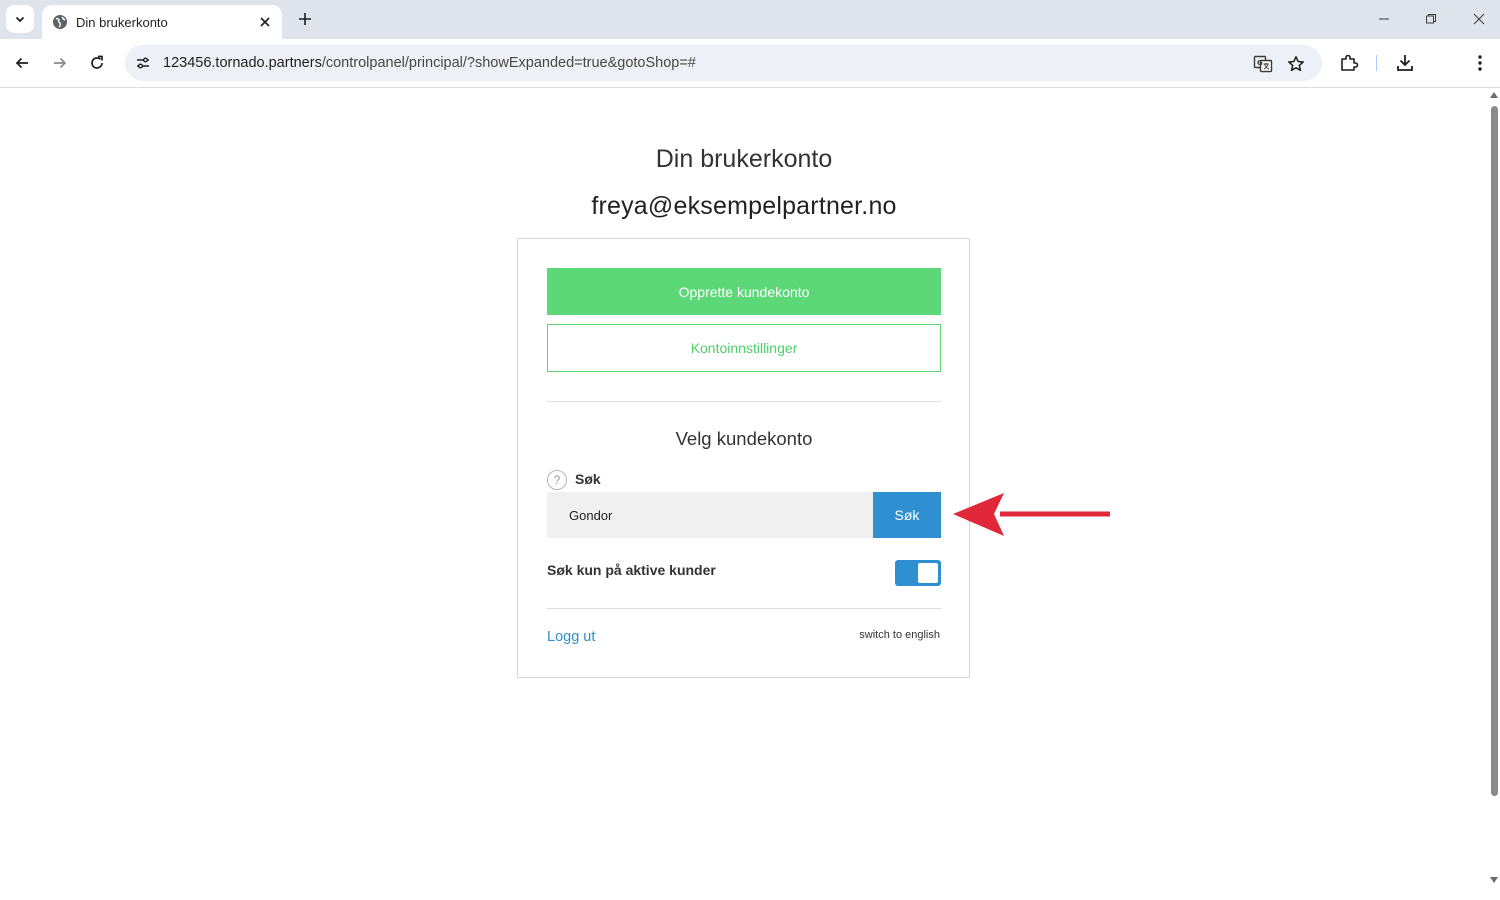 The width and height of the screenshot is (1500, 900). I want to click on bookmark-button, so click(1296, 64).